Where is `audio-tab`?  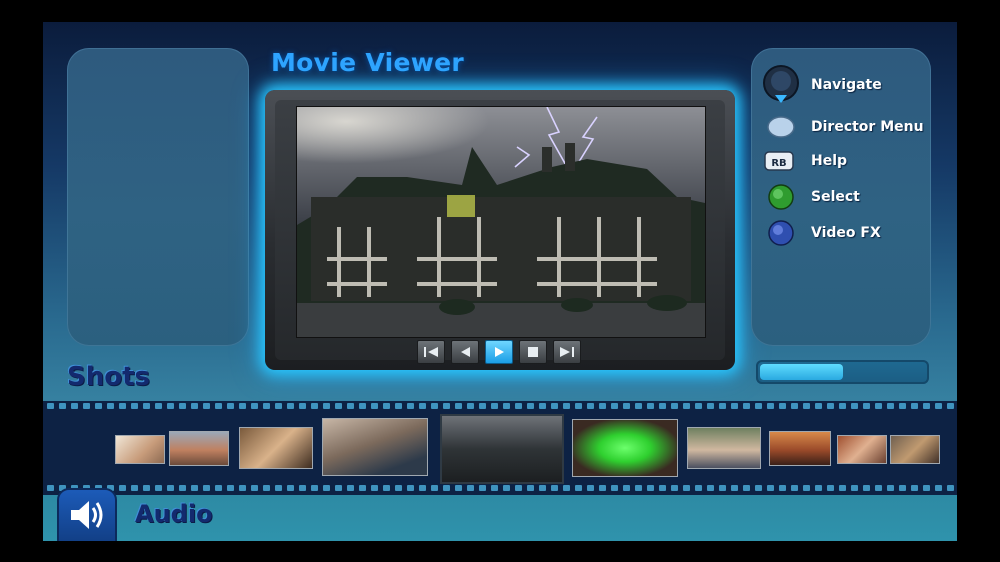 audio-tab is located at coordinates (87, 514).